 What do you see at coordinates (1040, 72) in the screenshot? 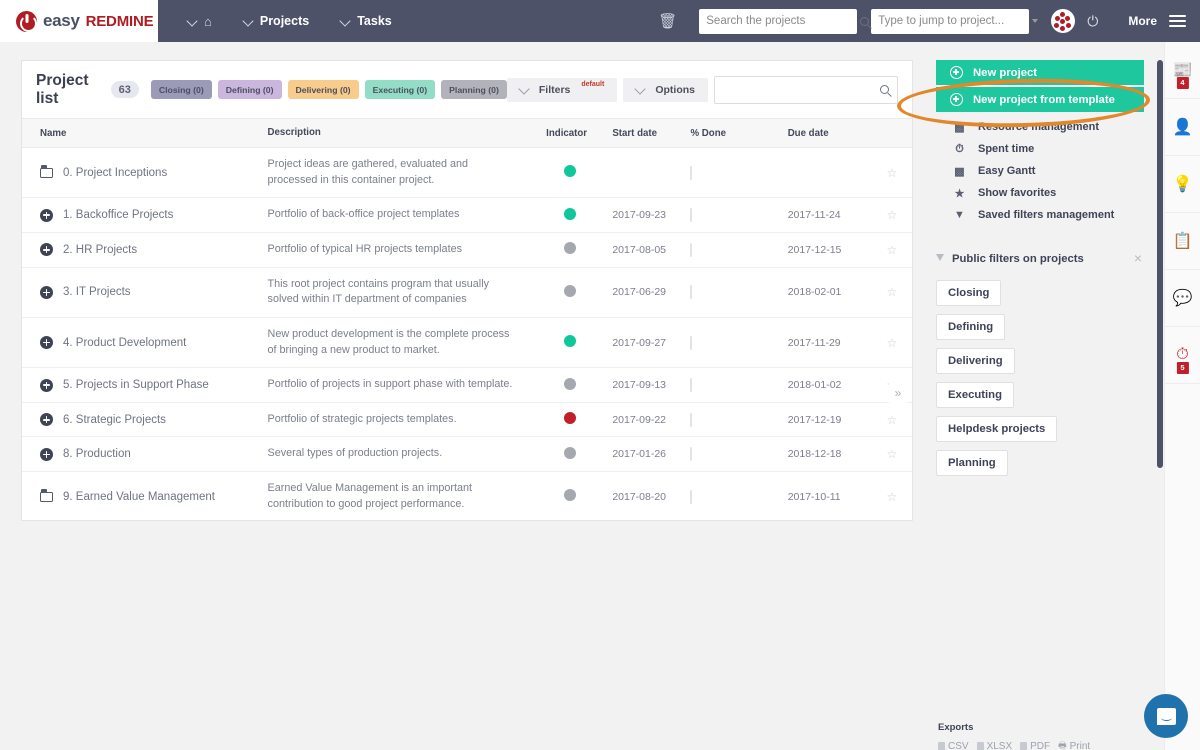
I see `new-project-button: New project` at bounding box center [1040, 72].